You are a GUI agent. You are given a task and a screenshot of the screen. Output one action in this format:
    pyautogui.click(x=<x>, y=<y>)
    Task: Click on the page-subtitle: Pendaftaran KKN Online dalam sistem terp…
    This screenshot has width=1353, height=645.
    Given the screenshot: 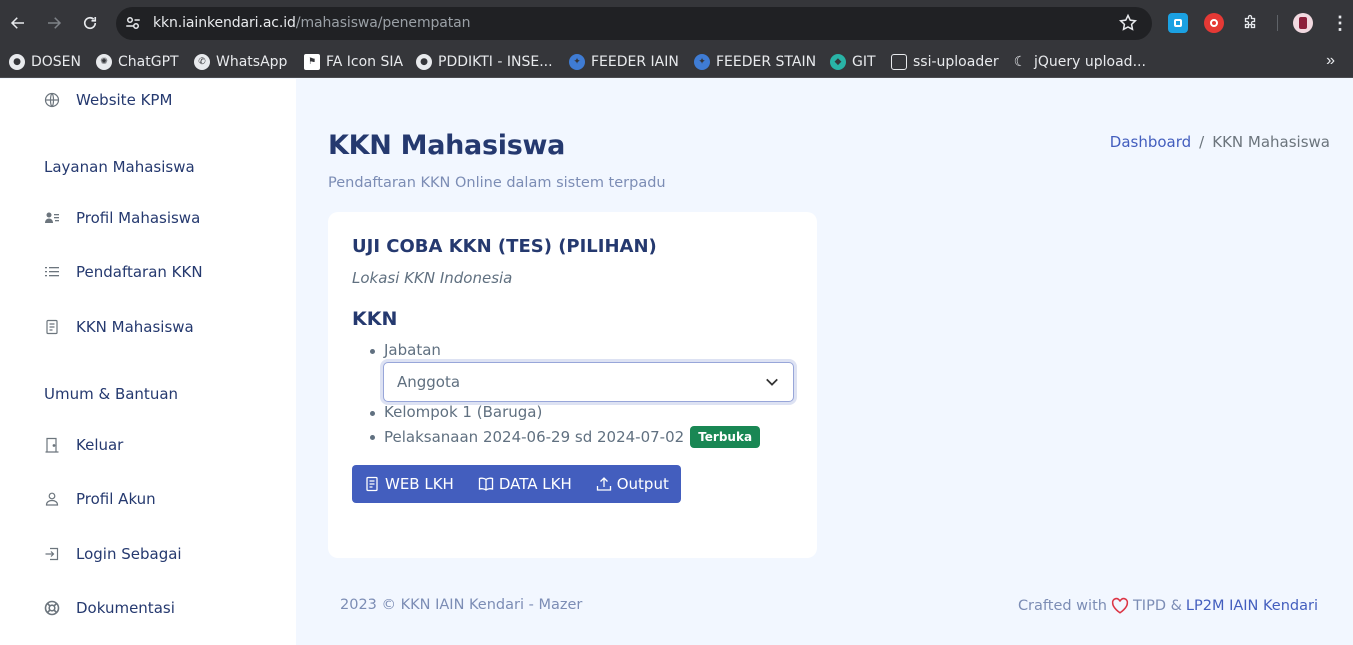 What is the action you would take?
    pyautogui.click(x=497, y=183)
    